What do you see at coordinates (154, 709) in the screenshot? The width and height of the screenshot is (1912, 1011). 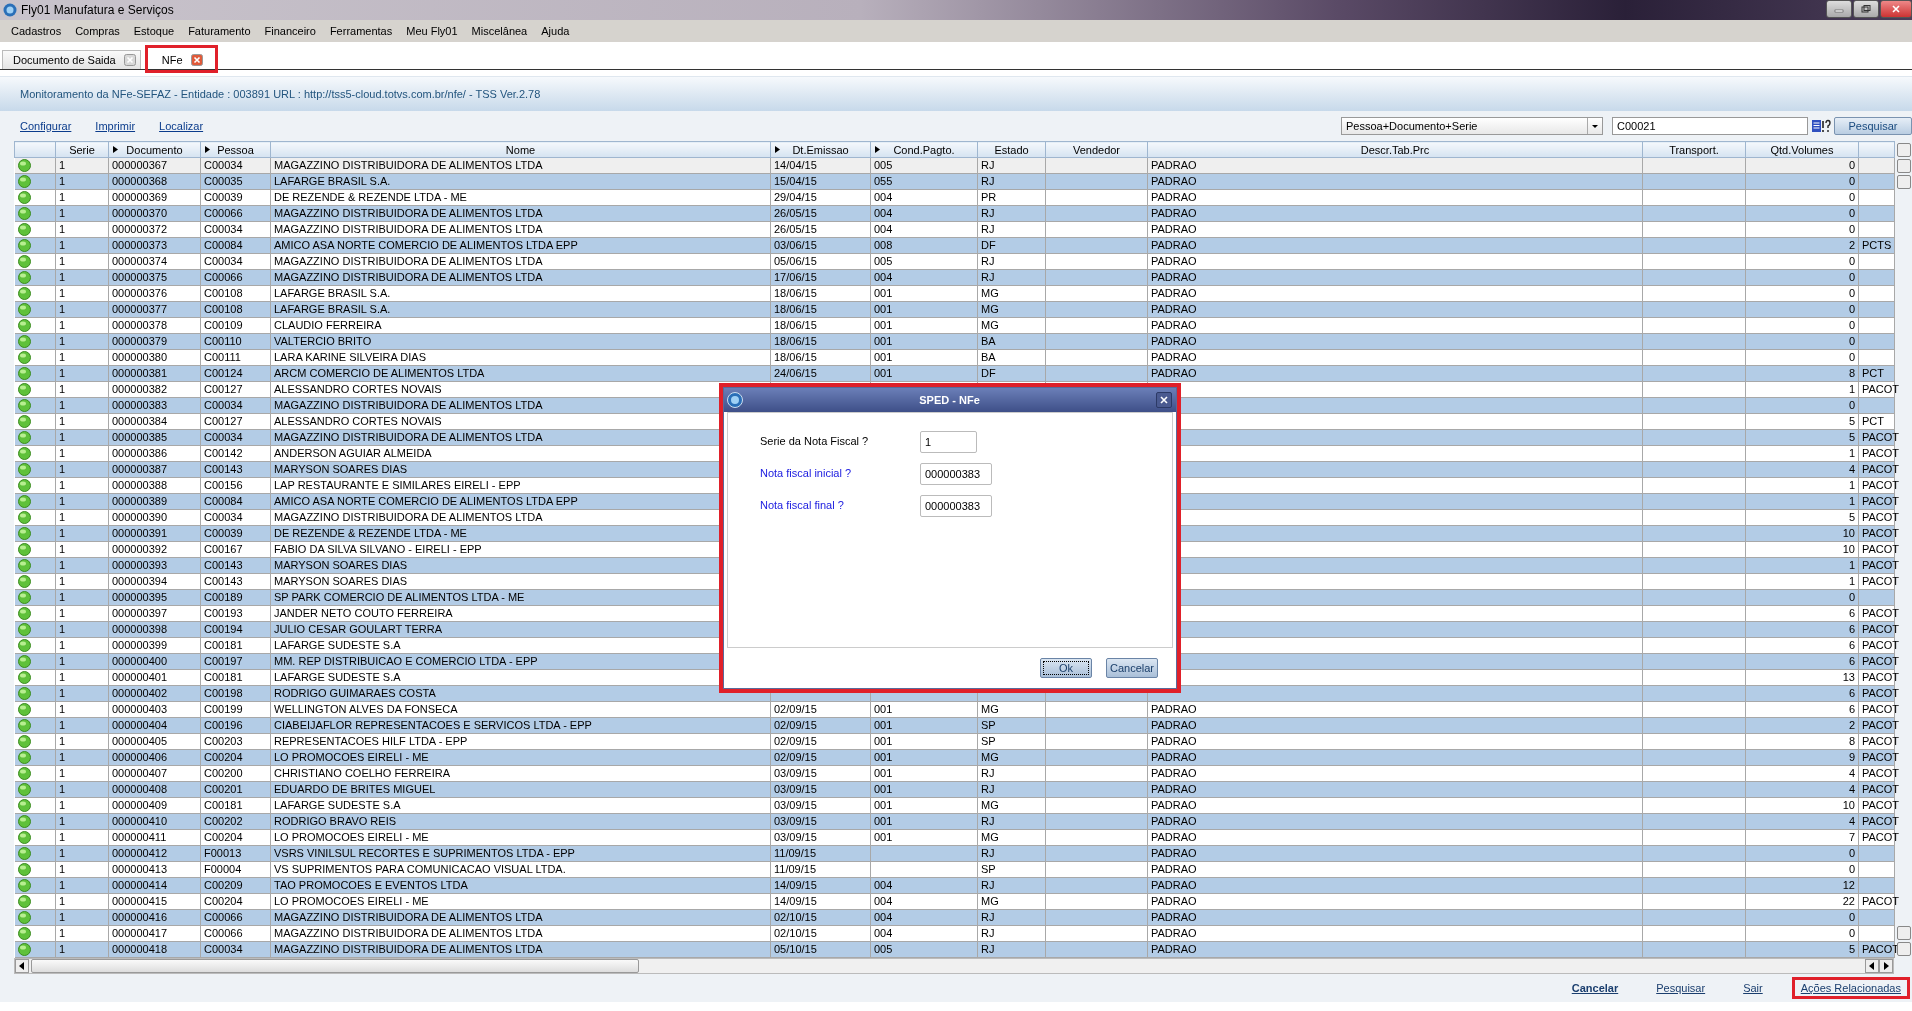 I see `table-cell: 000000403` at bounding box center [154, 709].